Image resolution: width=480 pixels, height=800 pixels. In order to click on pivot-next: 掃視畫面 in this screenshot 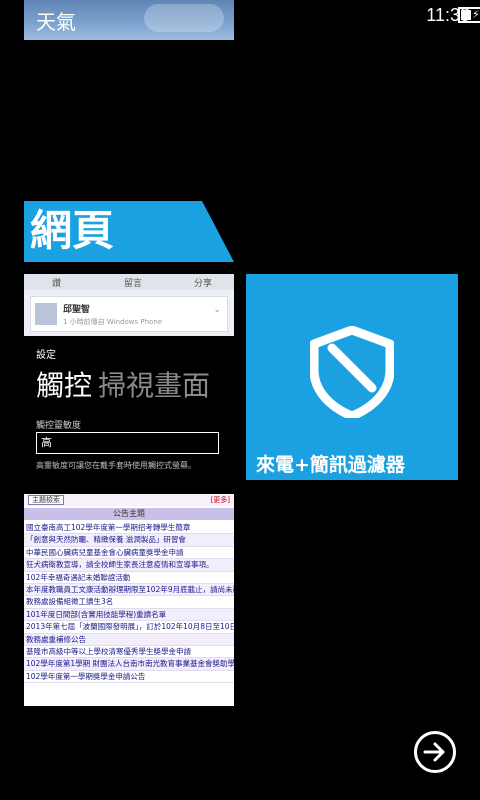, I will do `click(154, 385)`.